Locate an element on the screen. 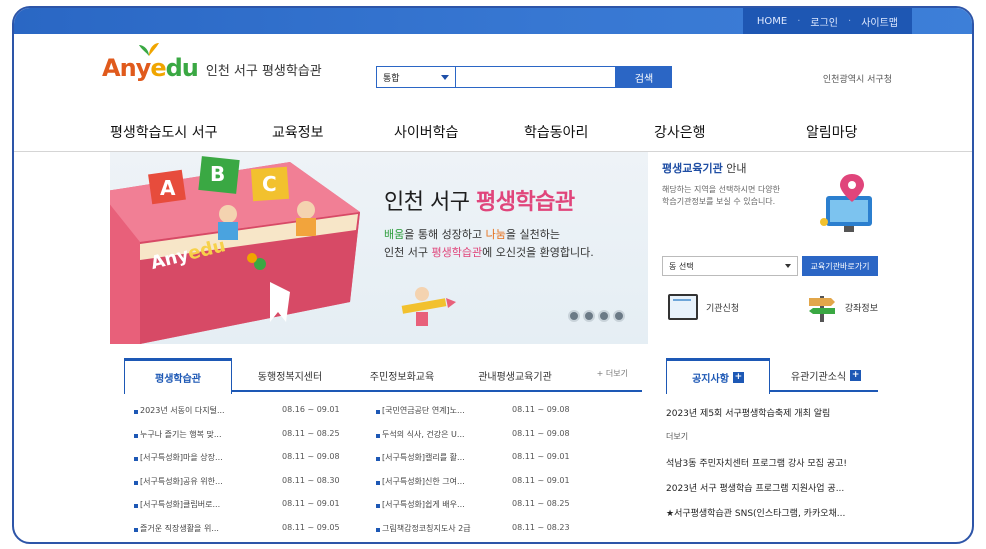 Image resolution: width=986 pixels, height=549 pixels. search-category-select: 통합 is located at coordinates (416, 77).